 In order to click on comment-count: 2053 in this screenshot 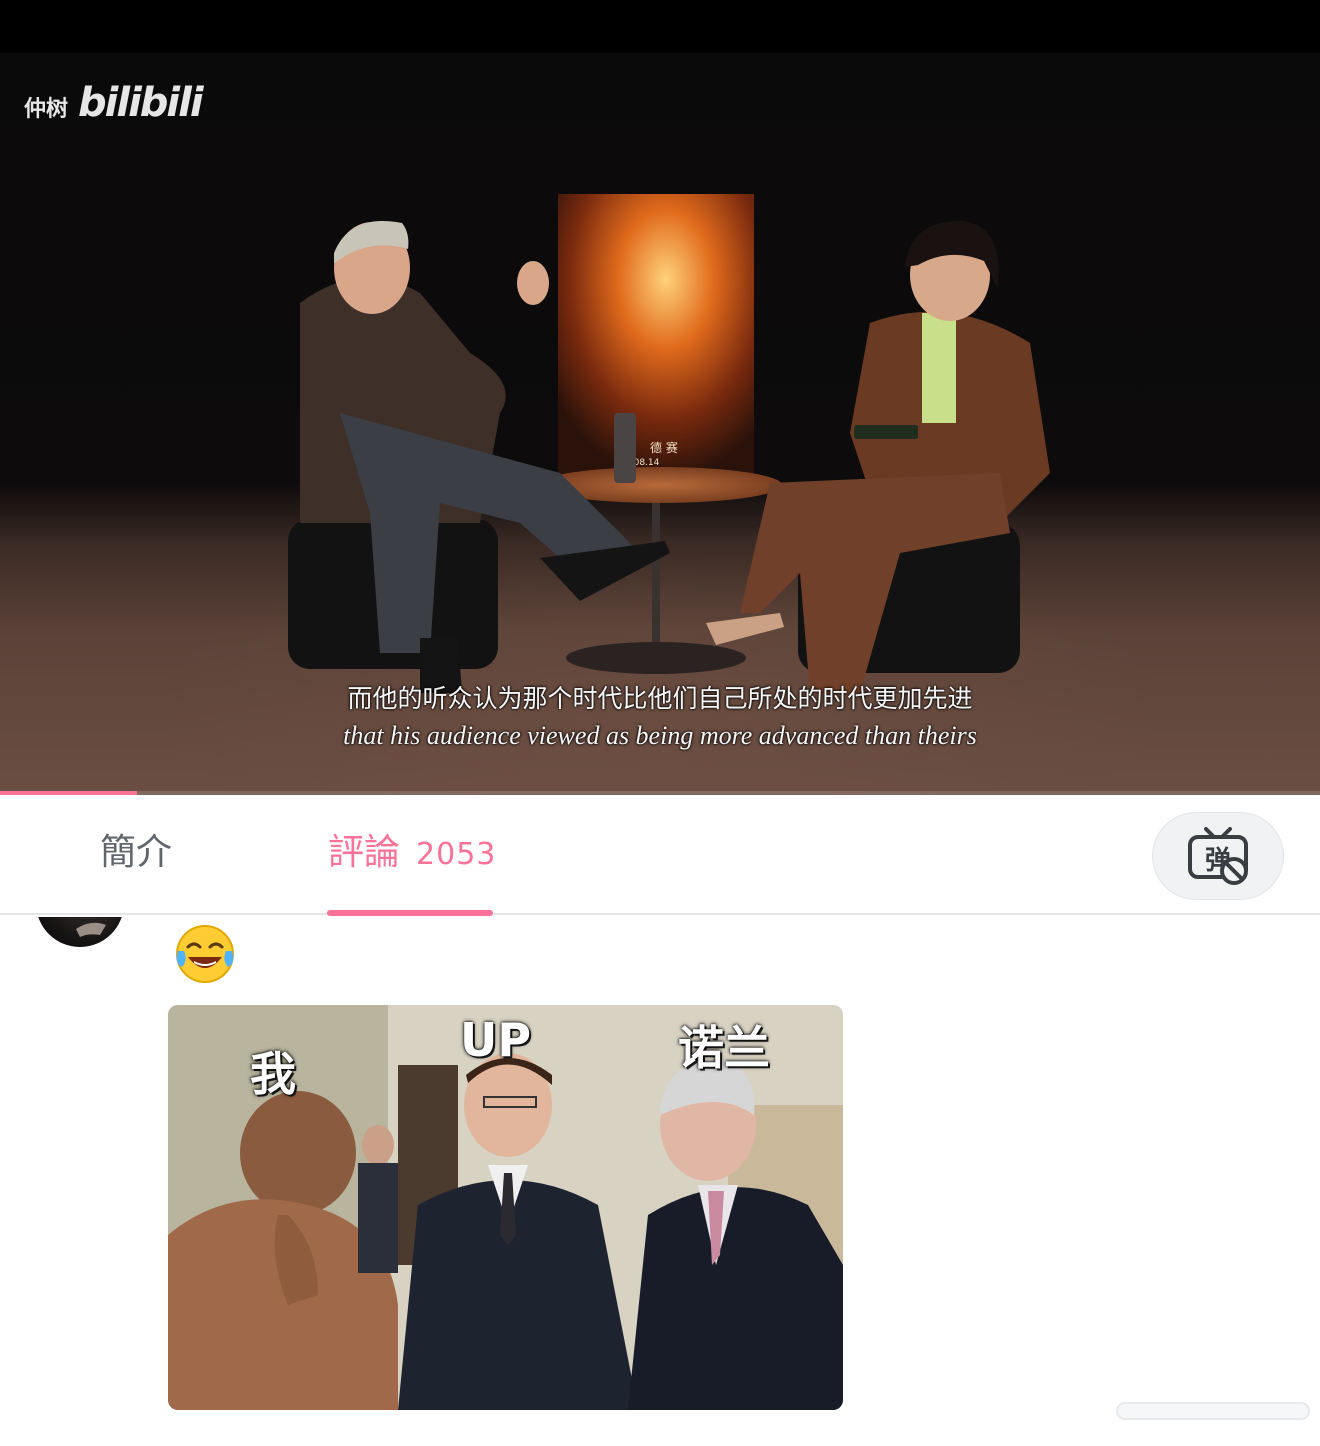, I will do `click(456, 854)`.